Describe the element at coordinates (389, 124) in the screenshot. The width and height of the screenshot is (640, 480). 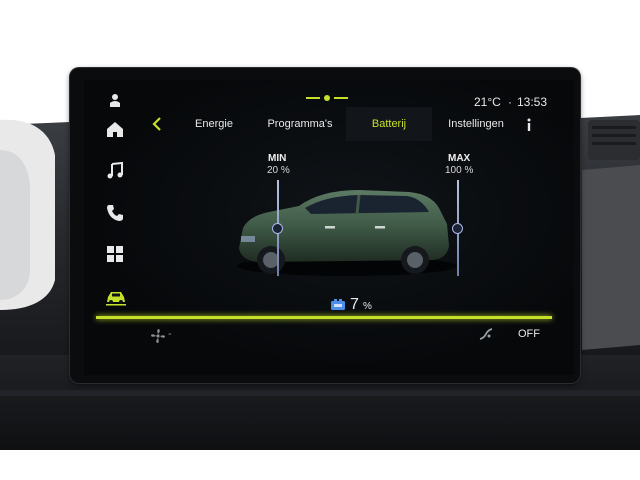
I see `tab-batterij: Batterij` at that location.